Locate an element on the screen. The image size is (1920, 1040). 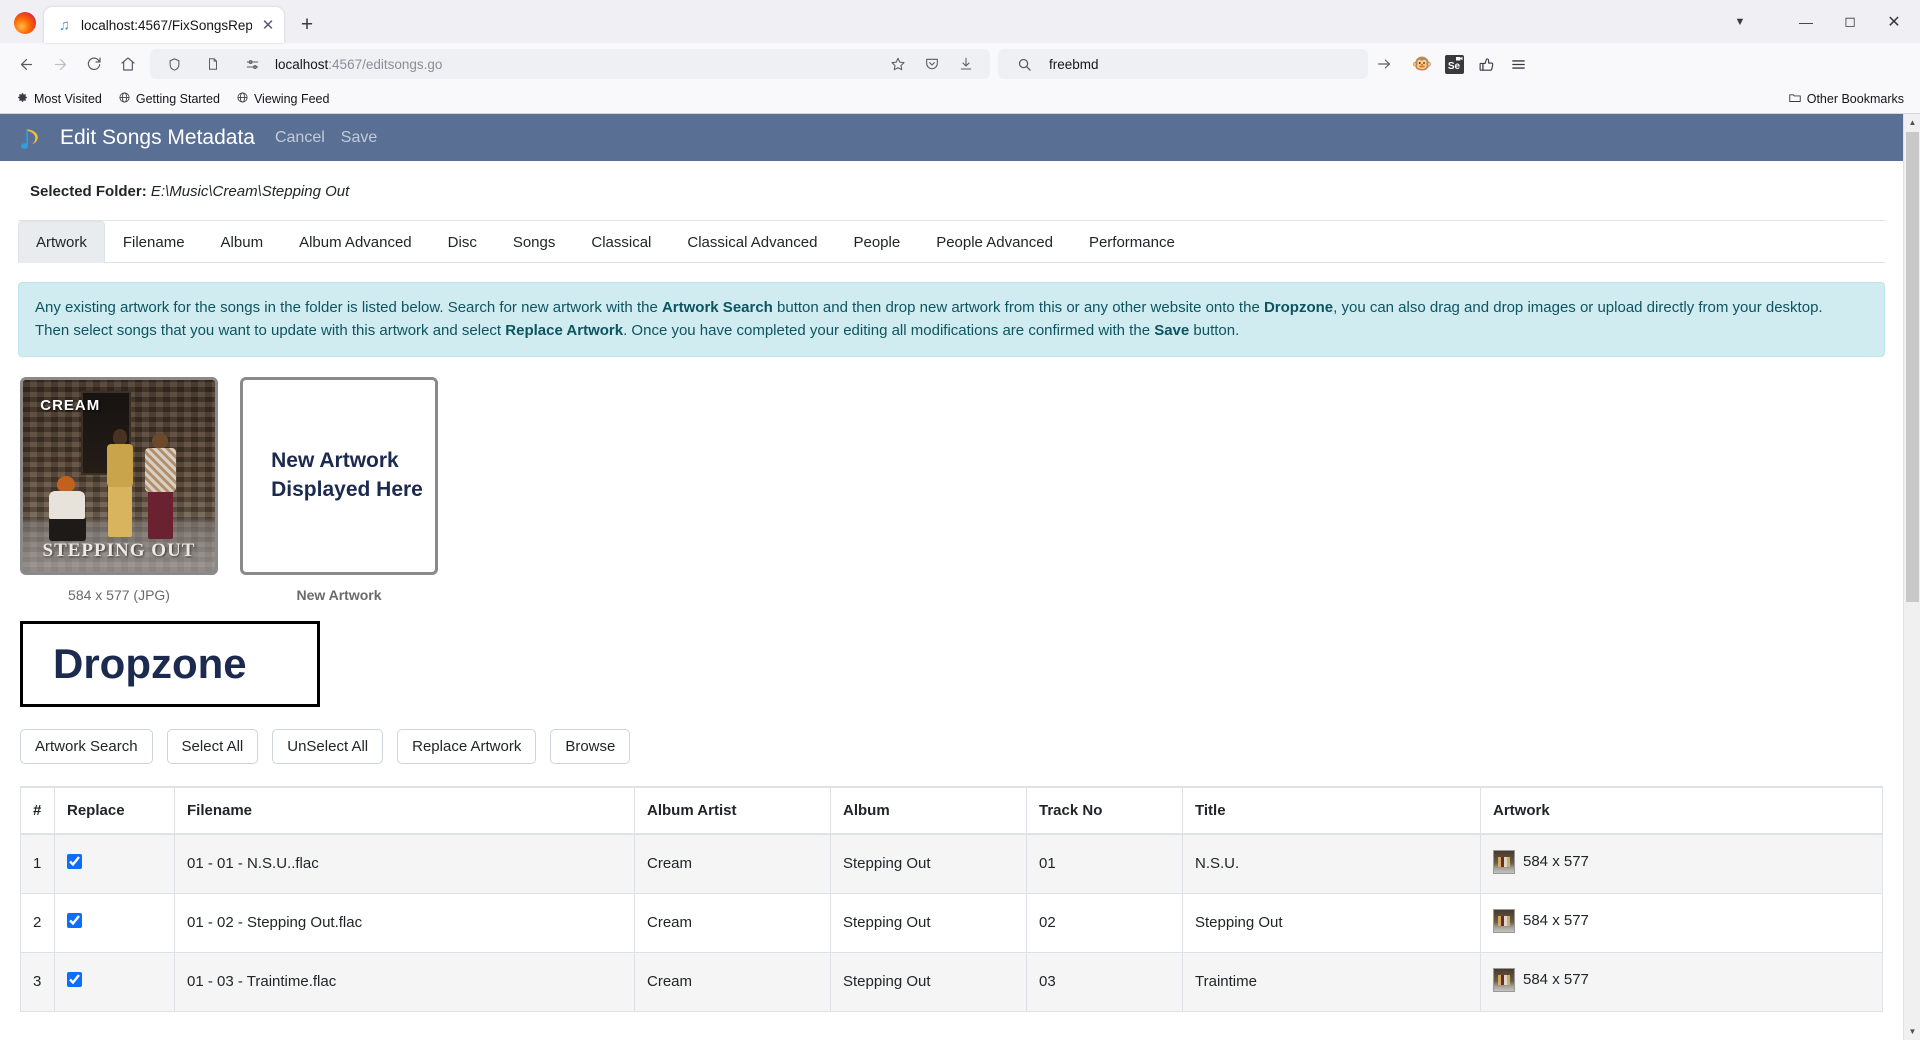
address-bar: localhost:4567/editsongs.go is located at coordinates (570, 64).